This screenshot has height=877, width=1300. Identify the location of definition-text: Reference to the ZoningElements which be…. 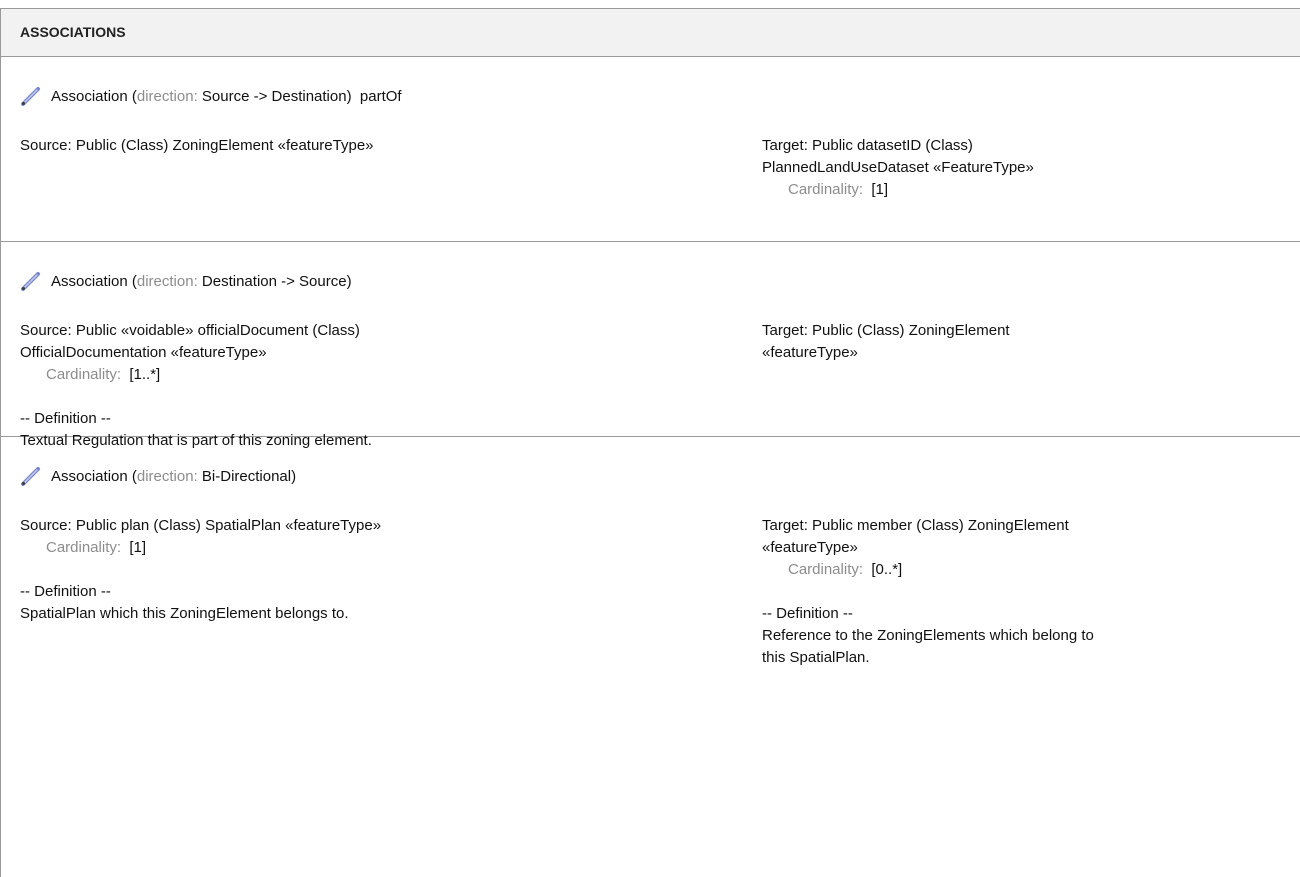
(928, 635).